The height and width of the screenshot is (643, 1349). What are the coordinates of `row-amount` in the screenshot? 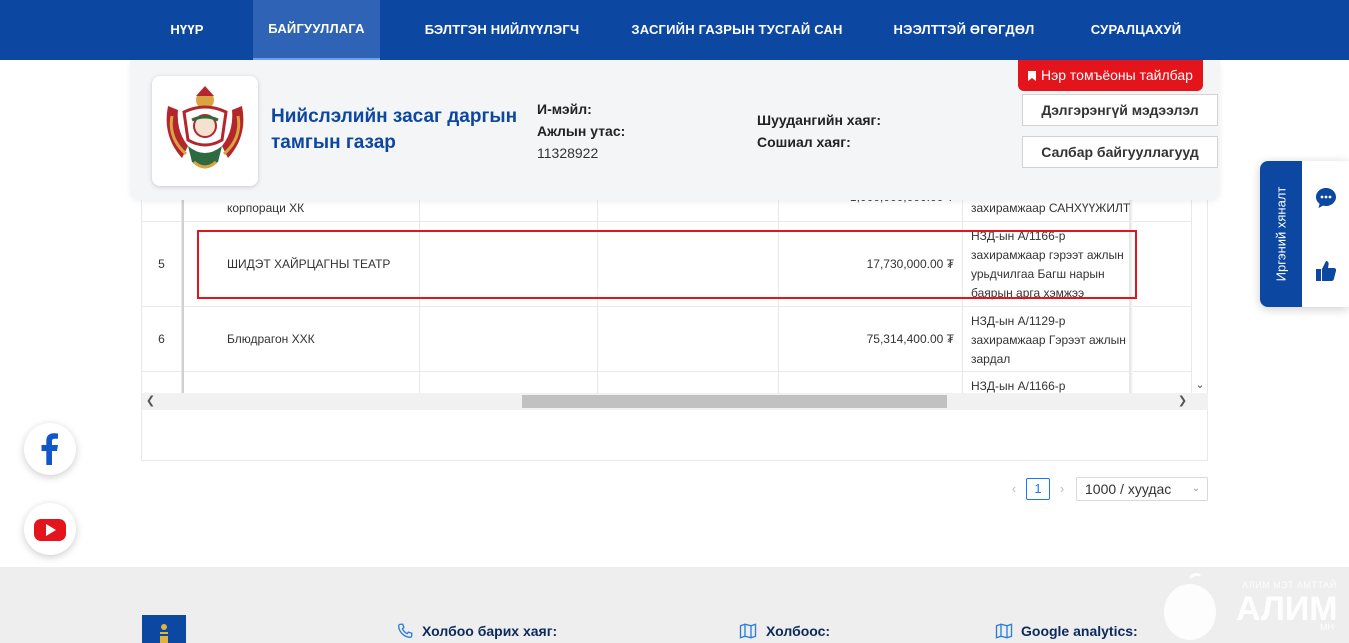 It's located at (871, 382).